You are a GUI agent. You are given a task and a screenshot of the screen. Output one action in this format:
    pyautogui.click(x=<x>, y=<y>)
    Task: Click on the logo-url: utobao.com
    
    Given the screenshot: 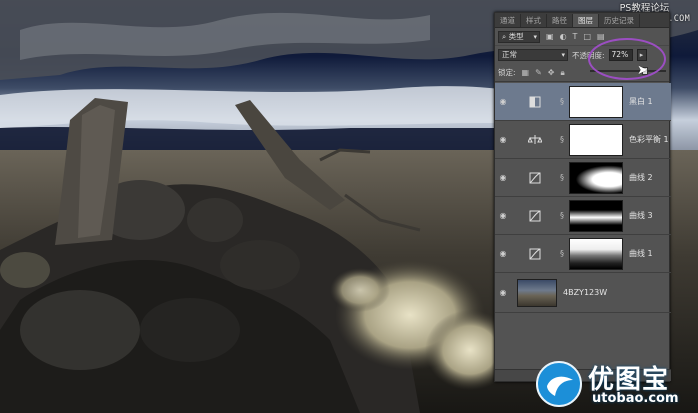 What is the action you would take?
    pyautogui.click(x=635, y=398)
    